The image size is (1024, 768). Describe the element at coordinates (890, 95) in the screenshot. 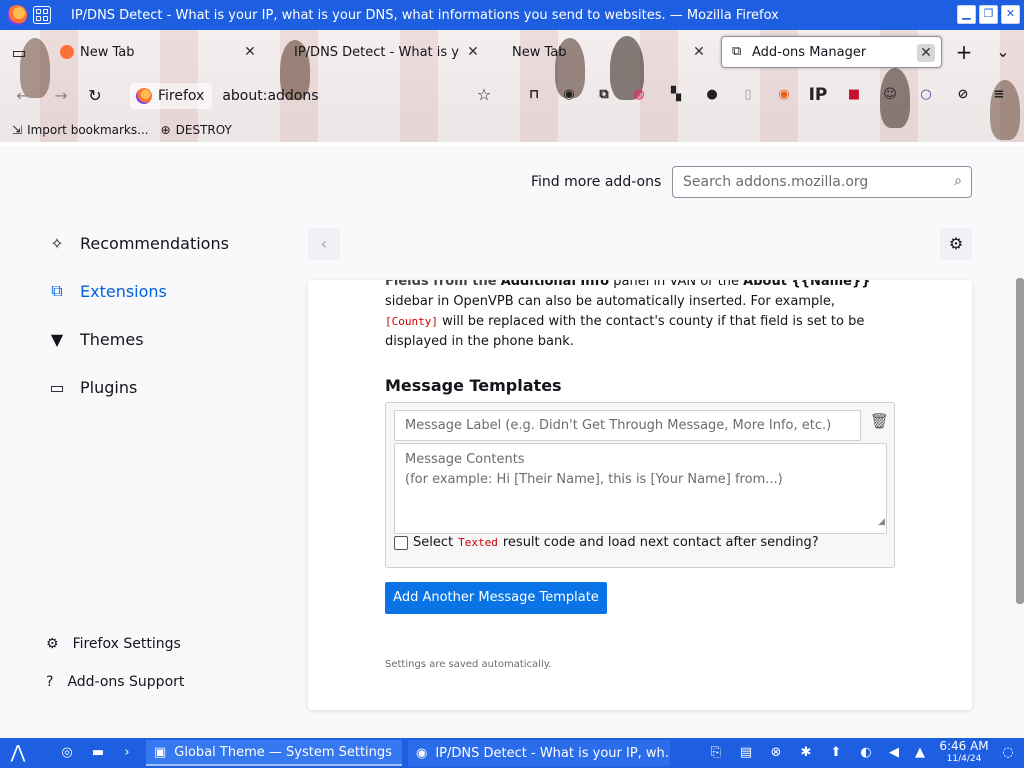

I see `extension-mask-icon: ☺` at that location.